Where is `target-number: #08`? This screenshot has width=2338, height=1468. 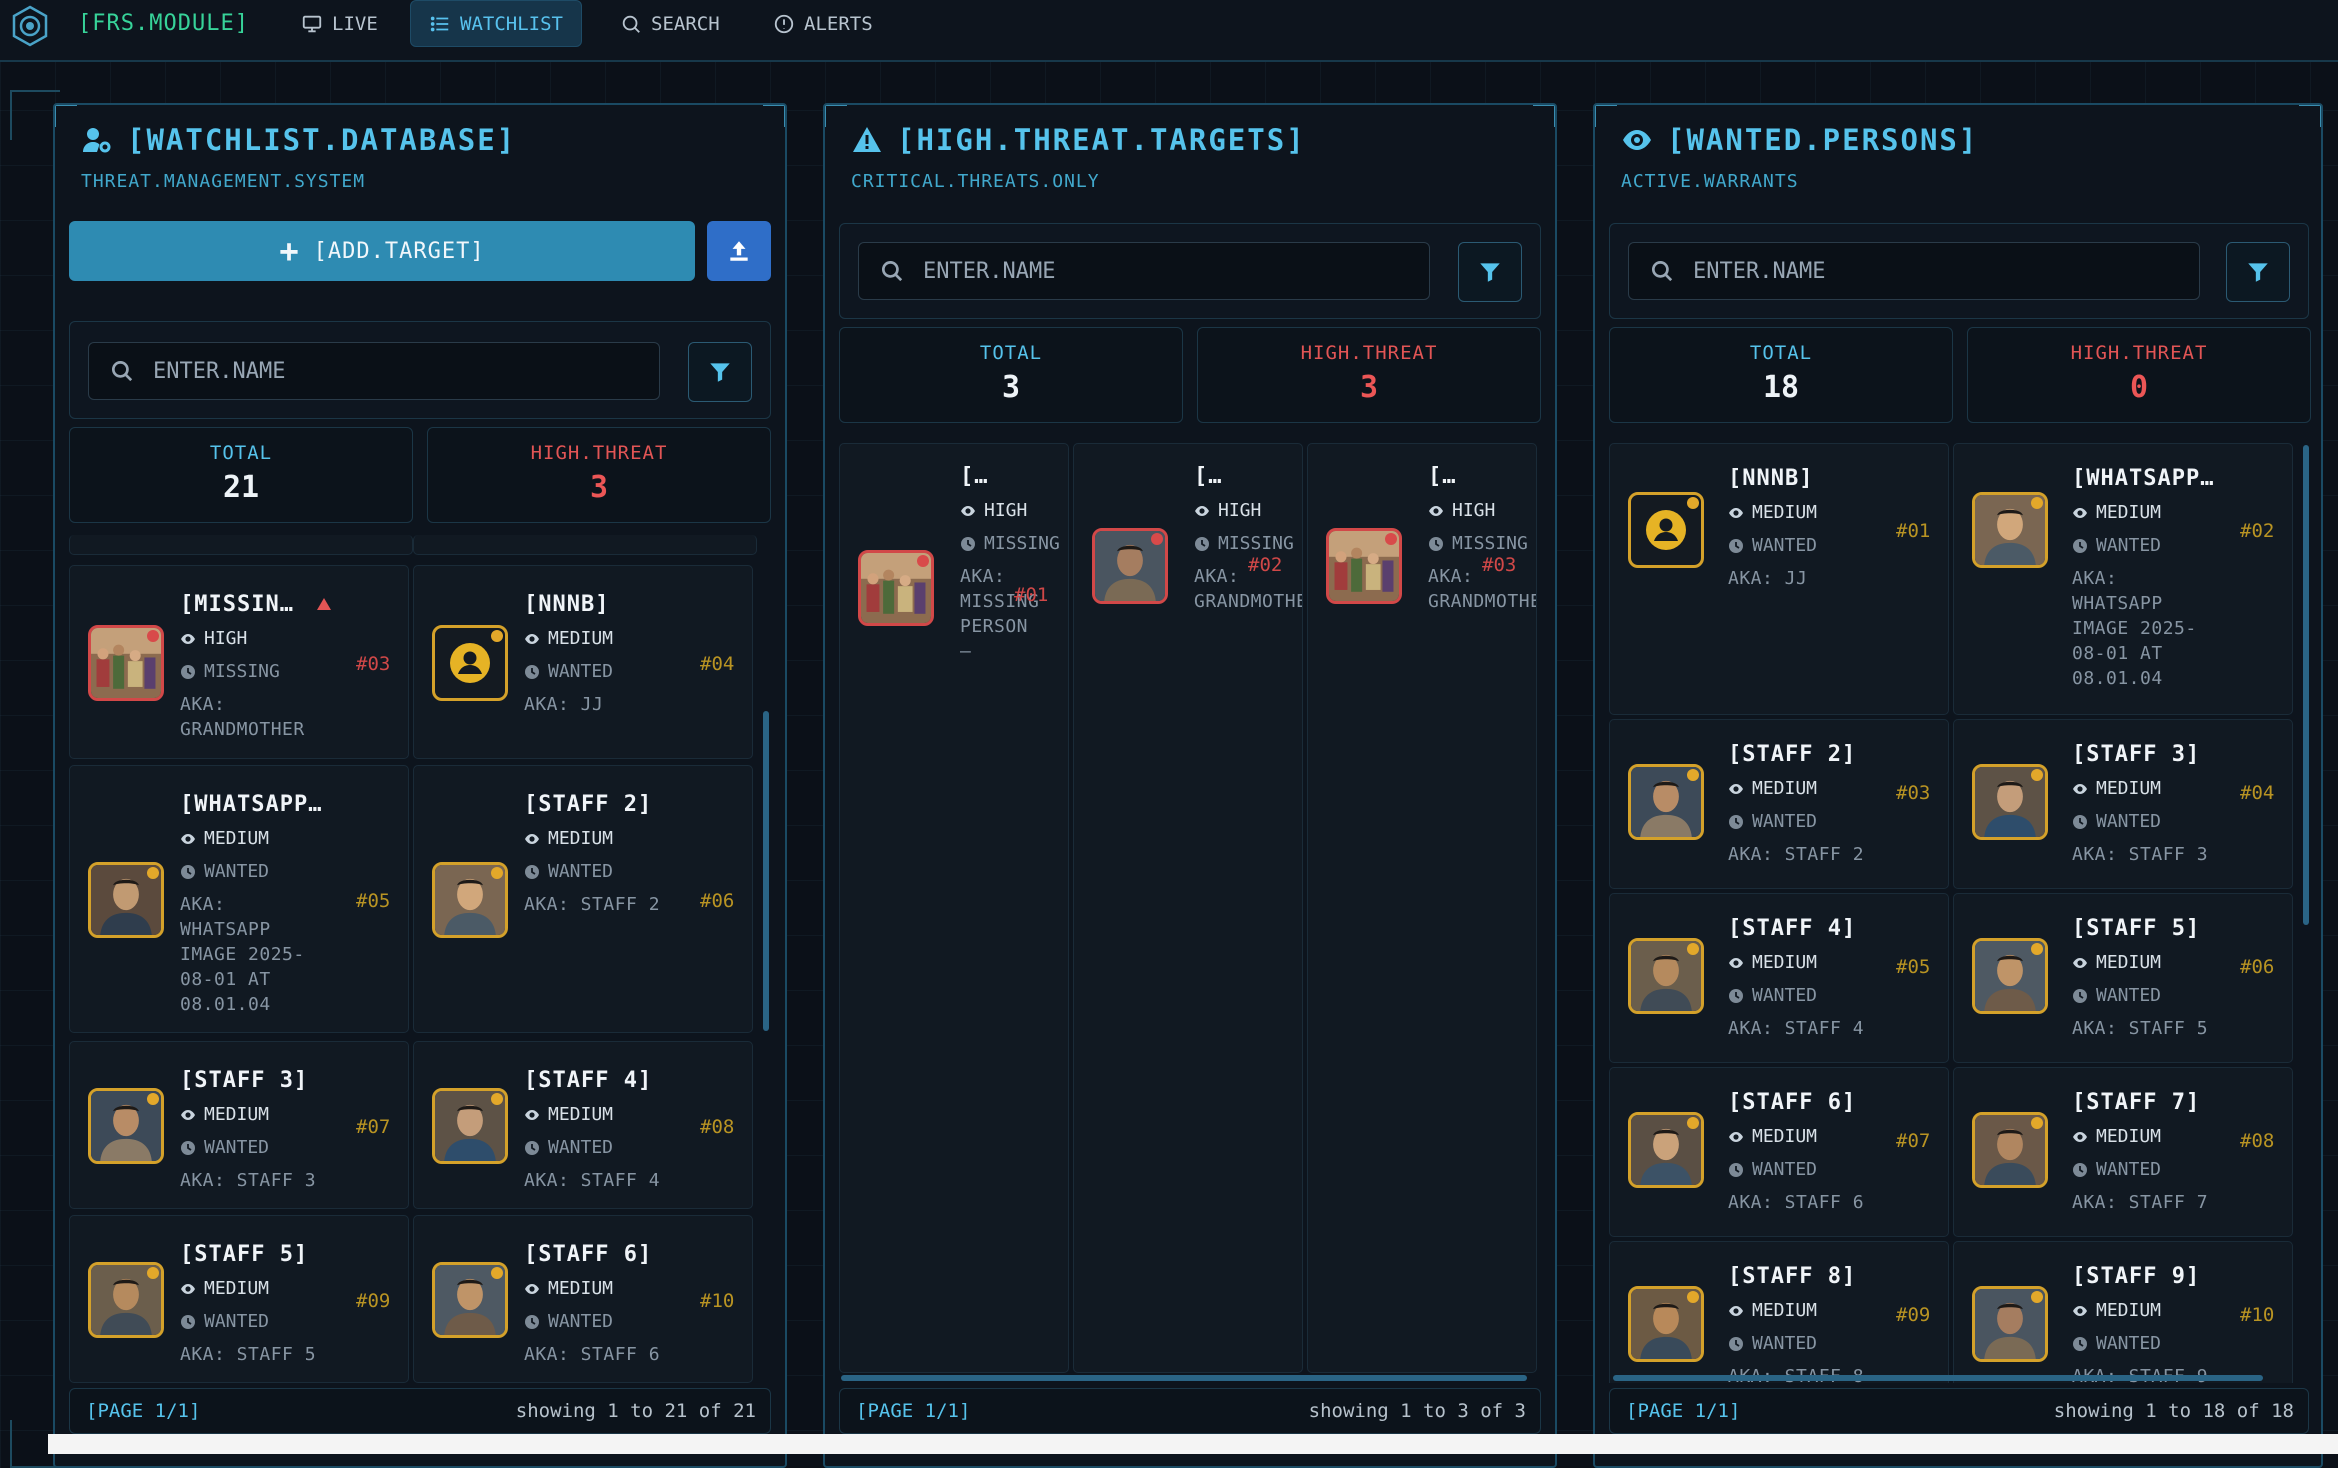 target-number: #08 is located at coordinates (2257, 1141).